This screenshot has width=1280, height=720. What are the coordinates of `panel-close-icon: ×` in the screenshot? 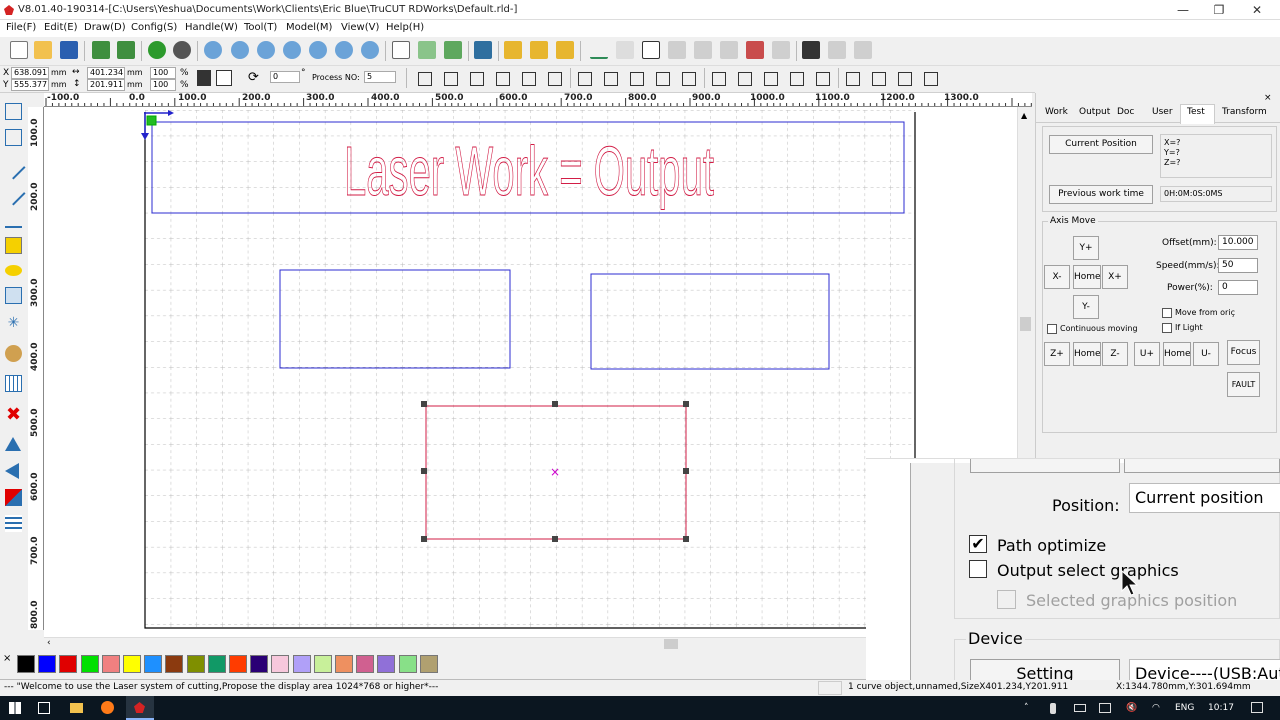 It's located at (1268, 98).